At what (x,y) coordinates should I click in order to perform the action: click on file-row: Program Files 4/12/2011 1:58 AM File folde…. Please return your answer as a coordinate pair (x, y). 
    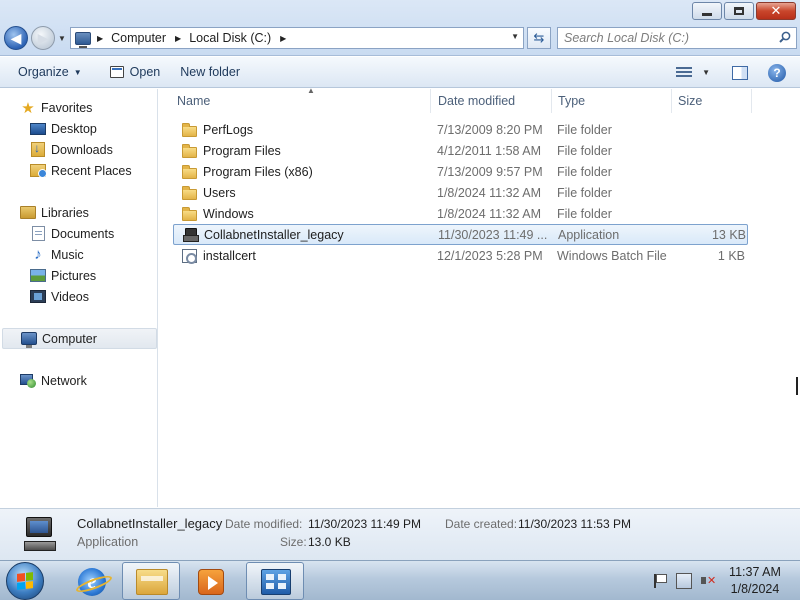
    Looking at the image, I should click on (460, 150).